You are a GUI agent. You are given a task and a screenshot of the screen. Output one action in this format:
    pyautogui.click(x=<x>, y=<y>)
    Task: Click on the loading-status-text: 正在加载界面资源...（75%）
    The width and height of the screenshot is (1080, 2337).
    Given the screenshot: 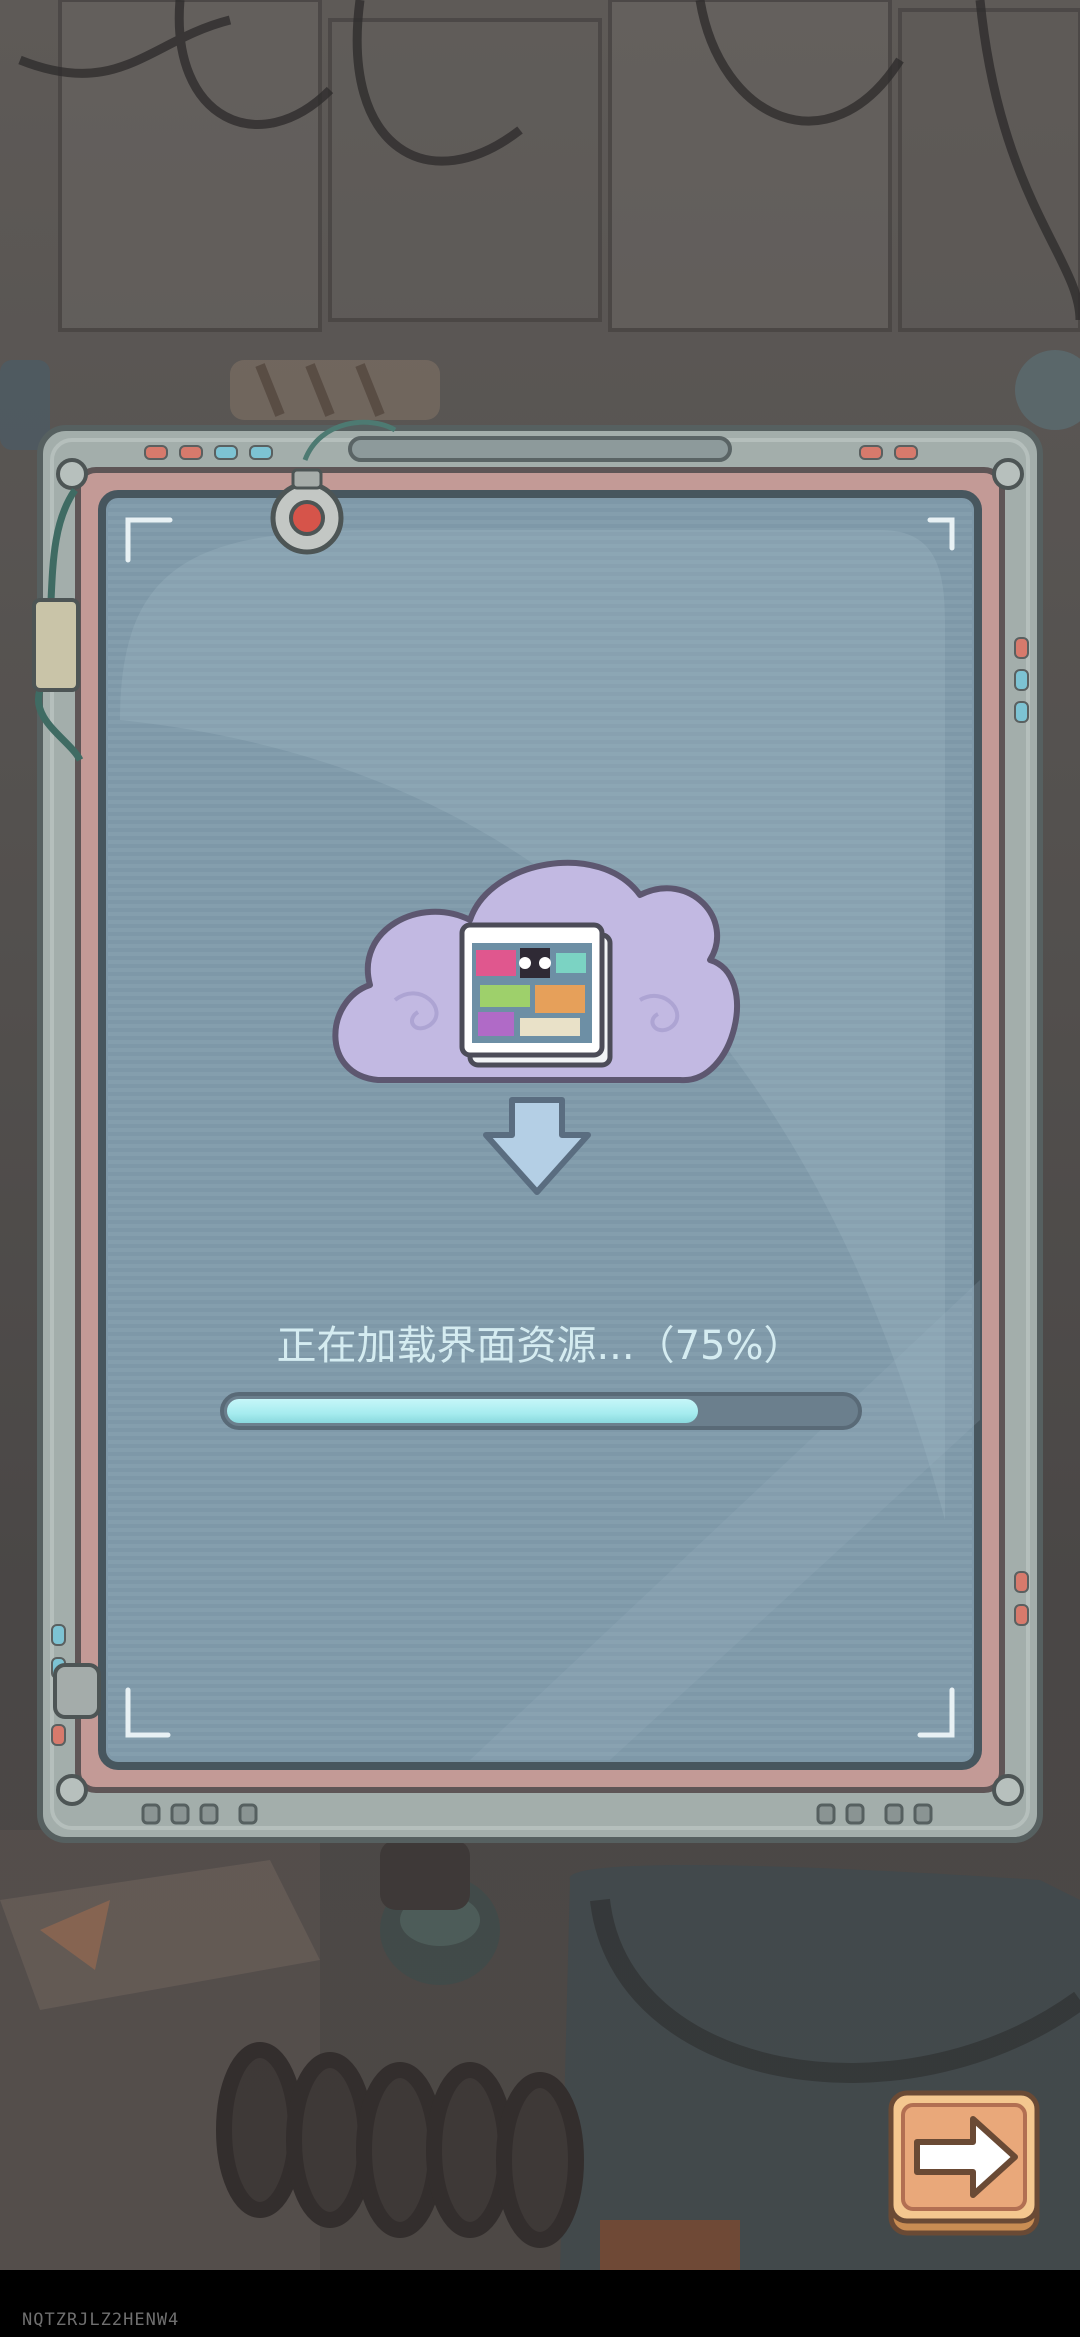 What is the action you would take?
    pyautogui.click(x=540, y=1346)
    